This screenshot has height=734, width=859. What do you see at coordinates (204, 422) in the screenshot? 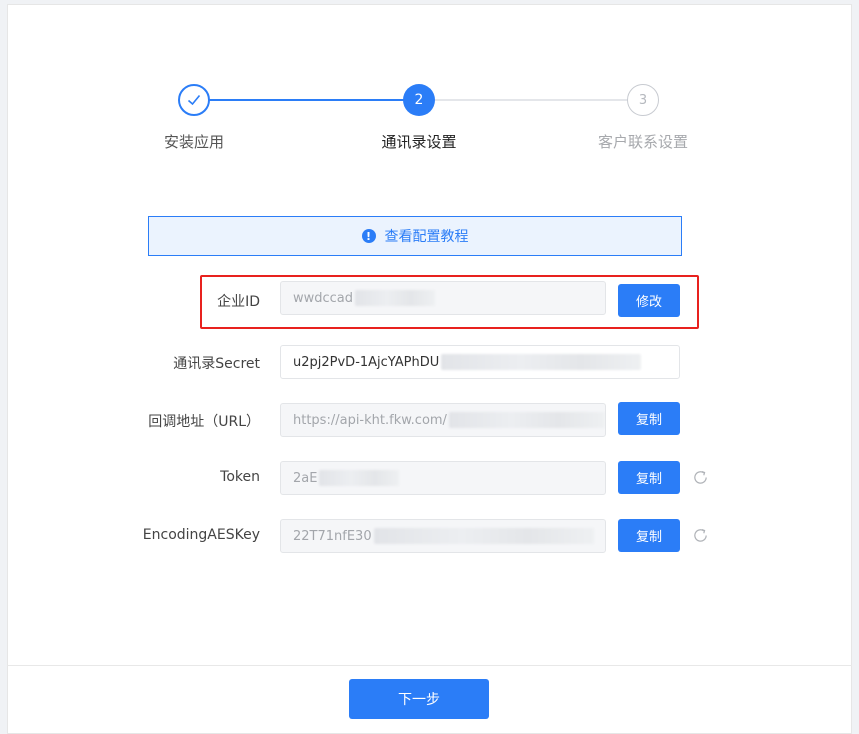
I see `callback-url-label: 回调地址（URL）` at bounding box center [204, 422].